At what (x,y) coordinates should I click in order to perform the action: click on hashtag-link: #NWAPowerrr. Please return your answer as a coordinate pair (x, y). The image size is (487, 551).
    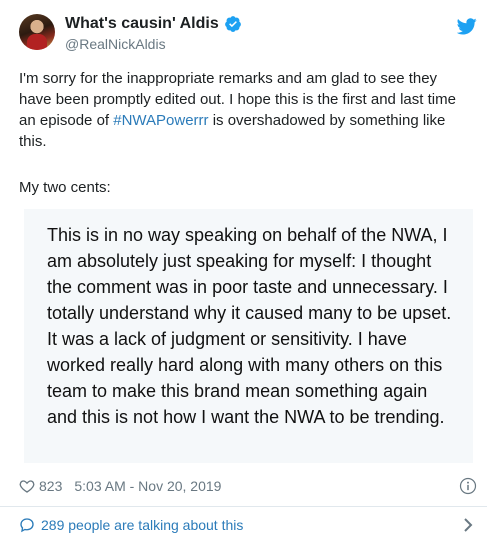
    Looking at the image, I should click on (160, 120).